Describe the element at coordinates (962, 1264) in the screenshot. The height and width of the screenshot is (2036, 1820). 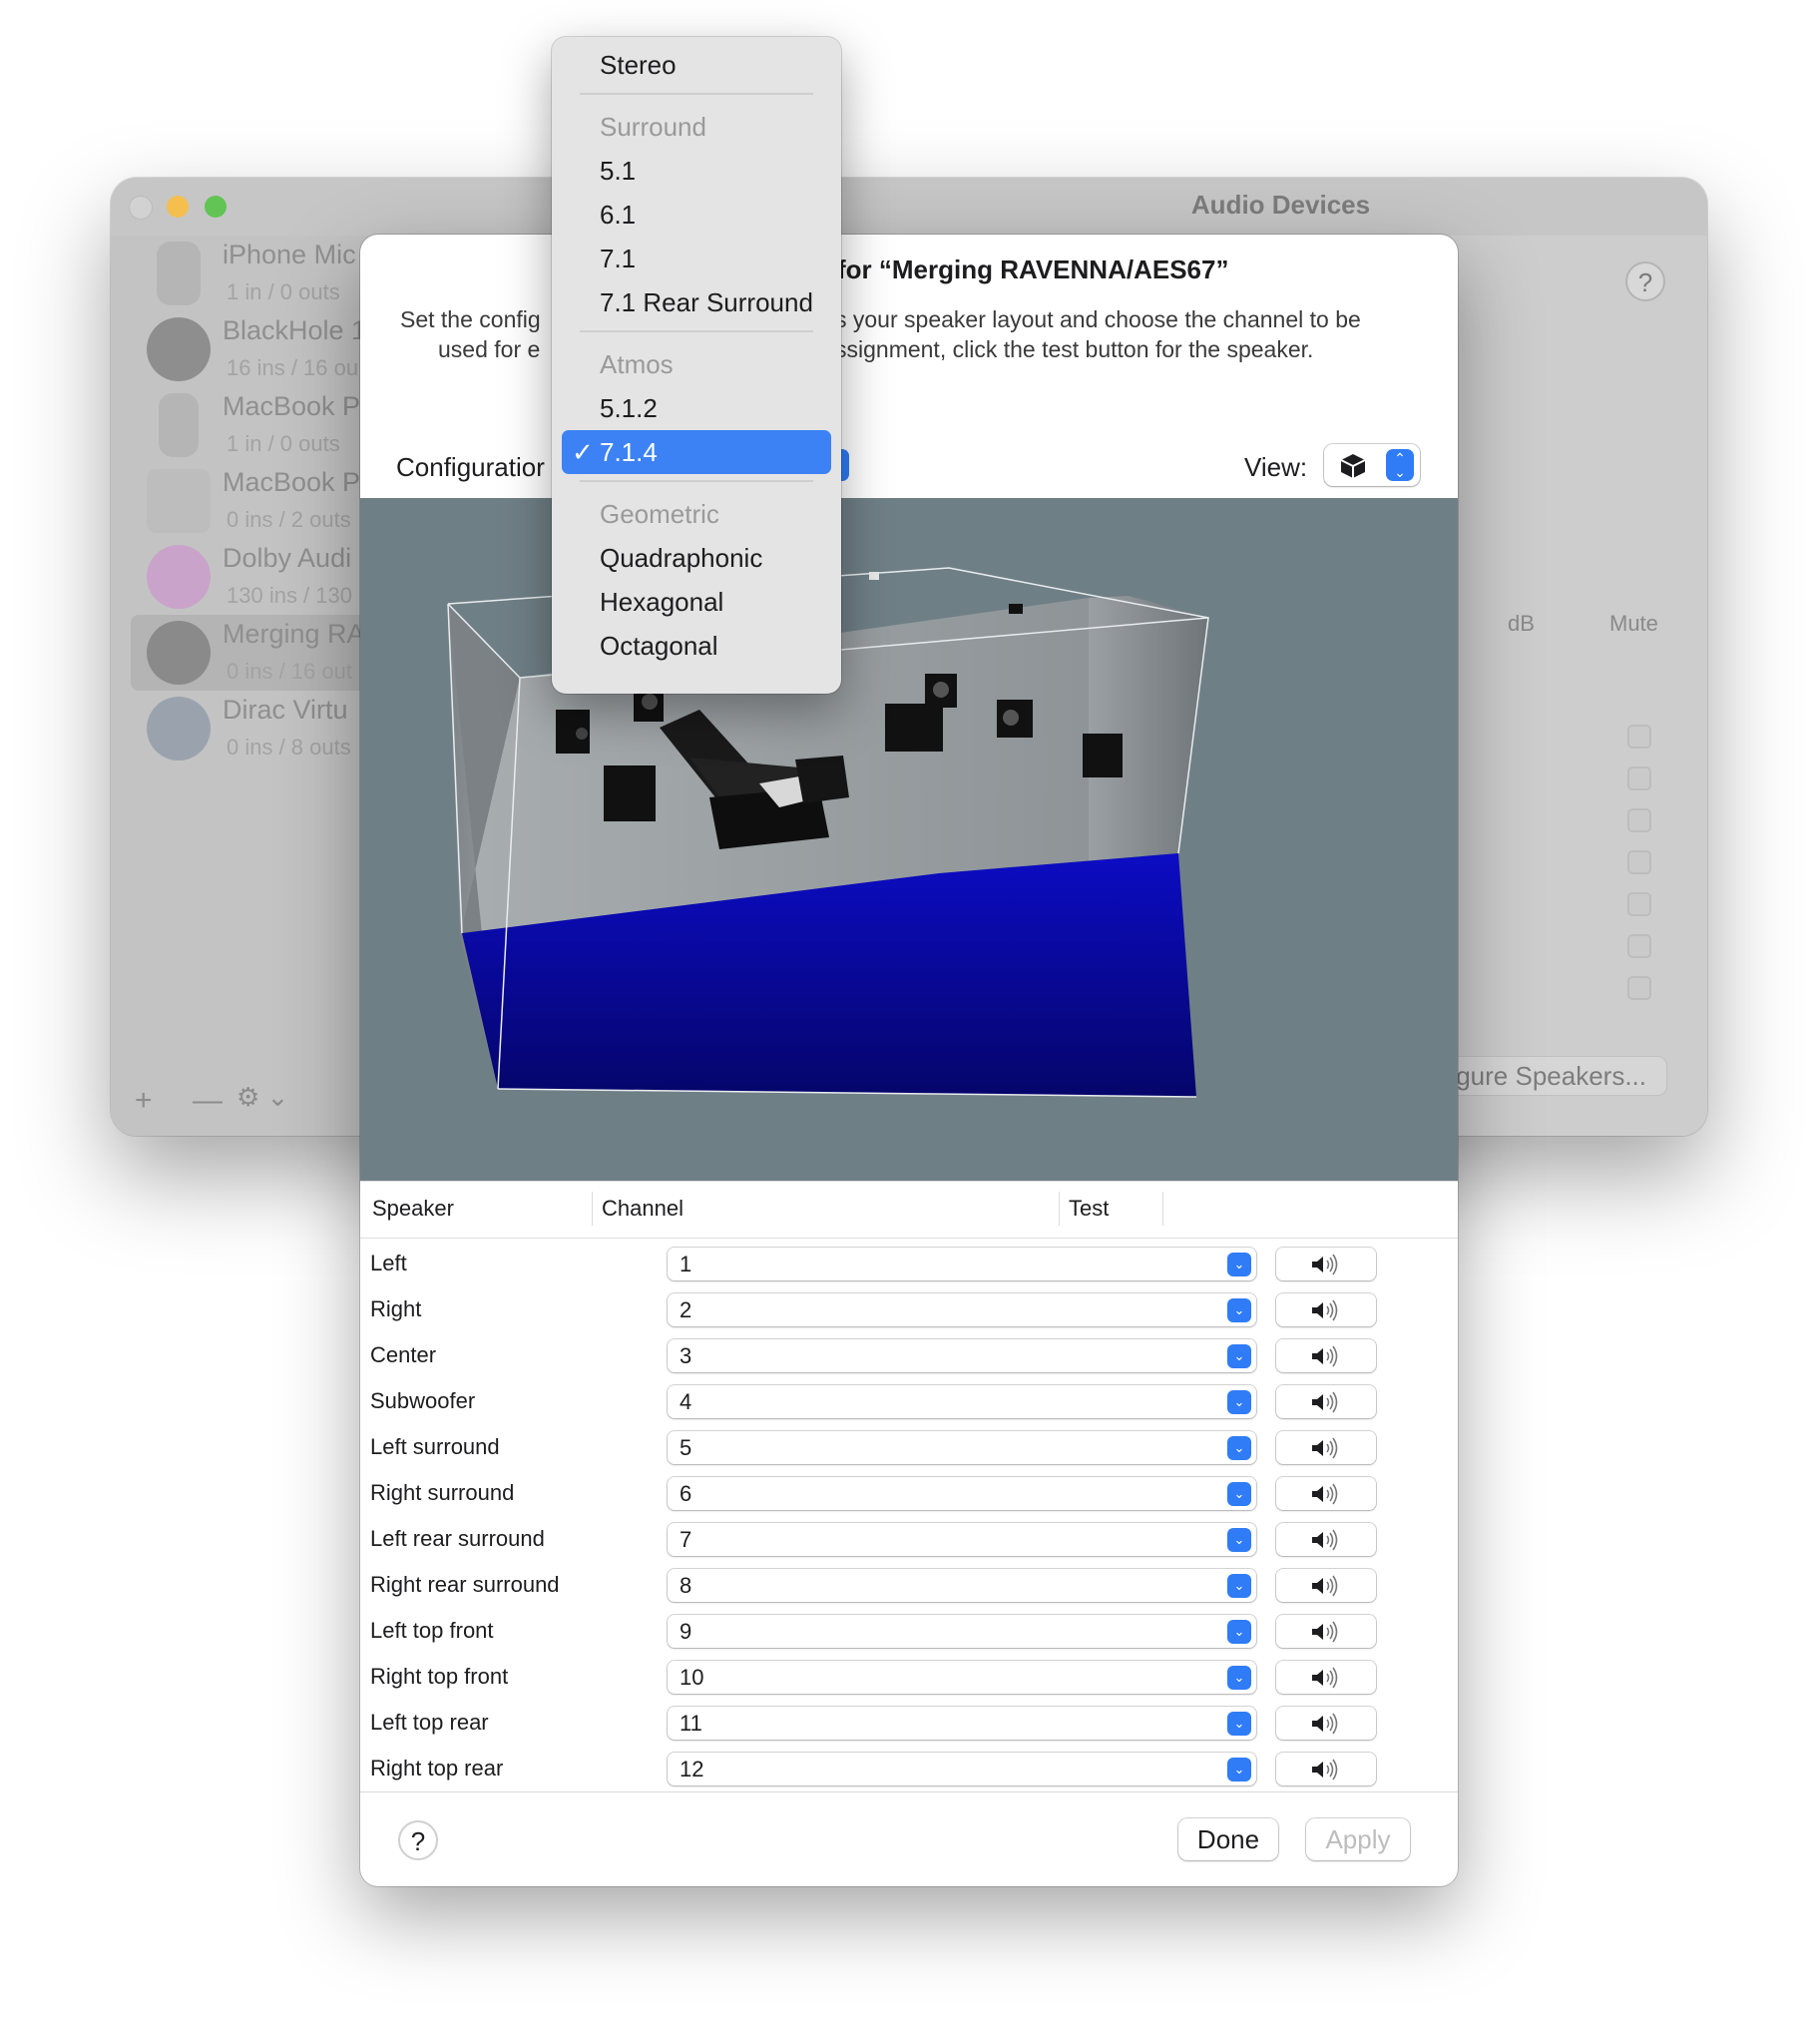
I see `channel-select: 1 ⌄` at that location.